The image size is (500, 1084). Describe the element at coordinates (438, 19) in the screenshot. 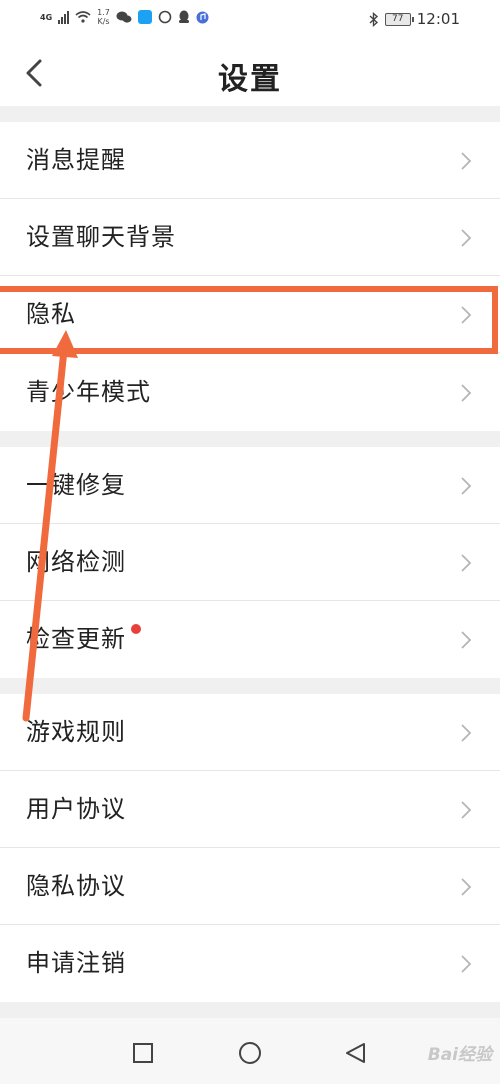

I see `clock: 12:01` at that location.